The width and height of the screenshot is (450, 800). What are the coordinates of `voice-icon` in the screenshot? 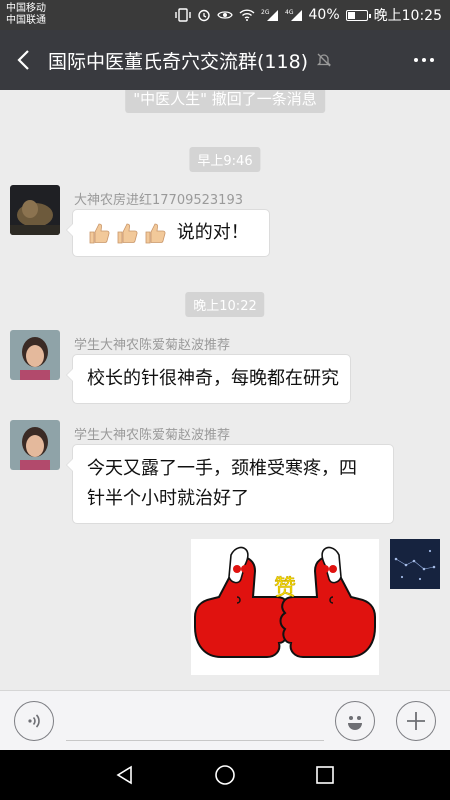 It's located at (34, 721).